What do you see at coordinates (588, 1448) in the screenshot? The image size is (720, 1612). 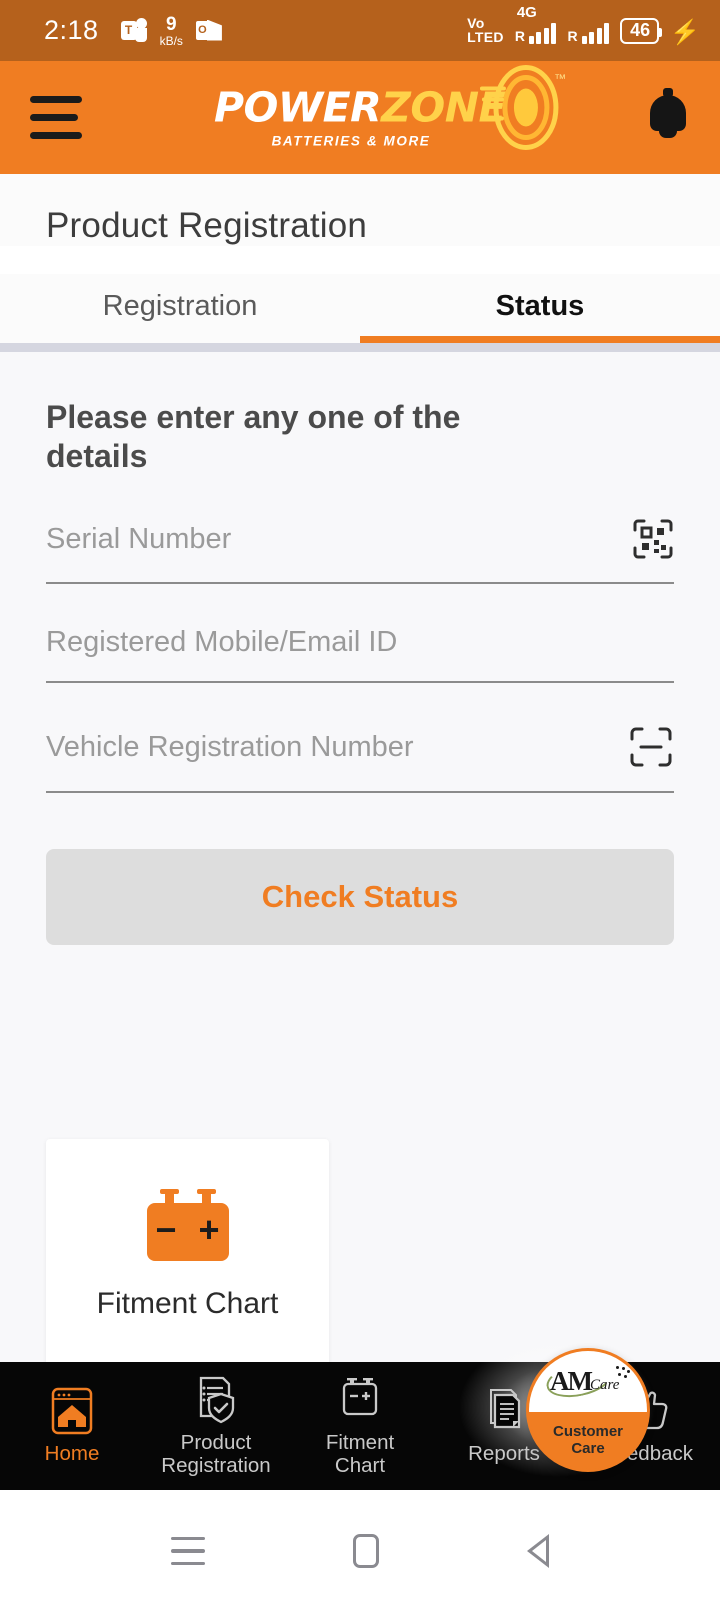 I see `customer-care-line2: Care` at bounding box center [588, 1448].